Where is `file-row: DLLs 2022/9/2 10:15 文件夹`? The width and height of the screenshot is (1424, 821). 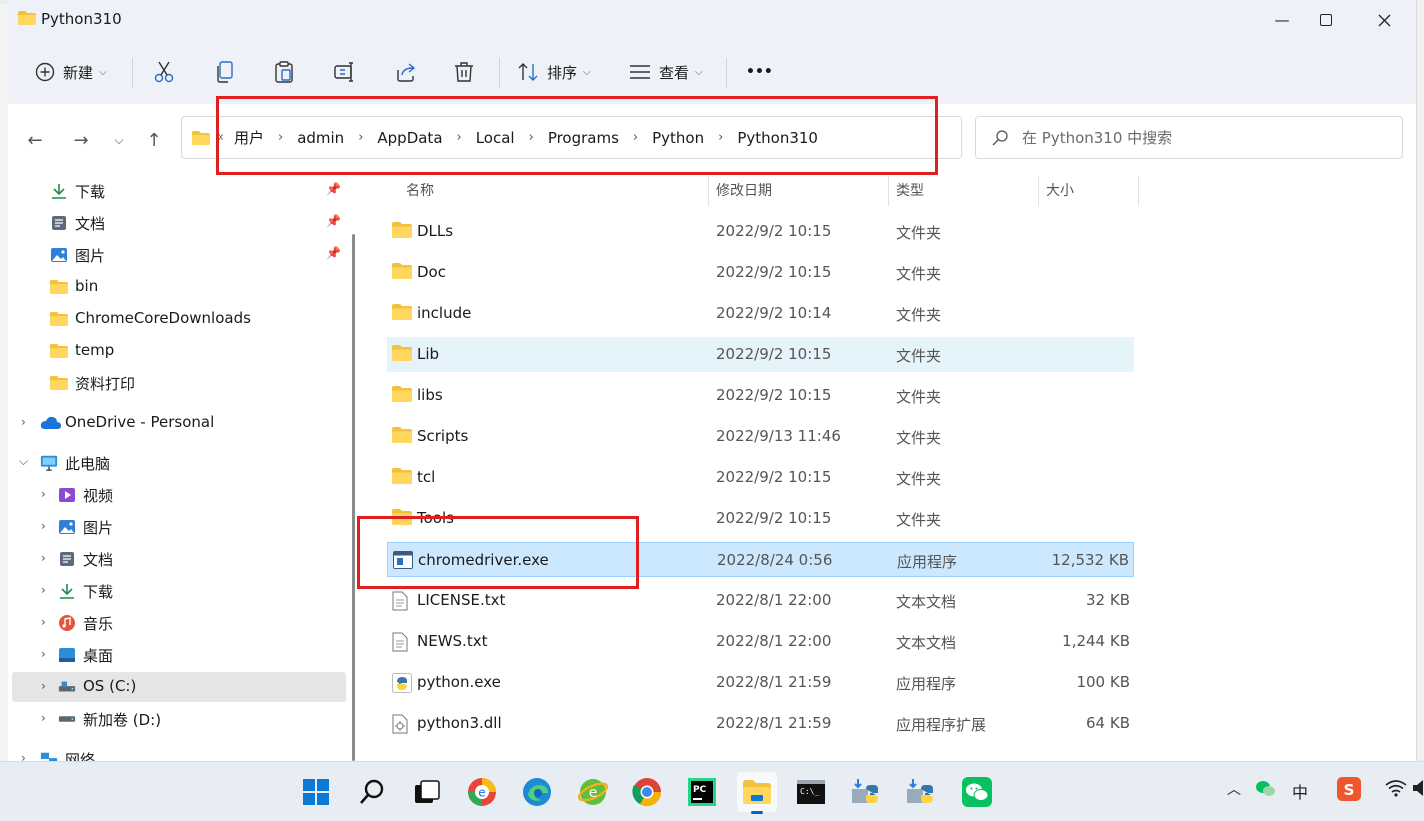 file-row: DLLs 2022/9/2 10:15 文件夹 is located at coordinates (760, 231).